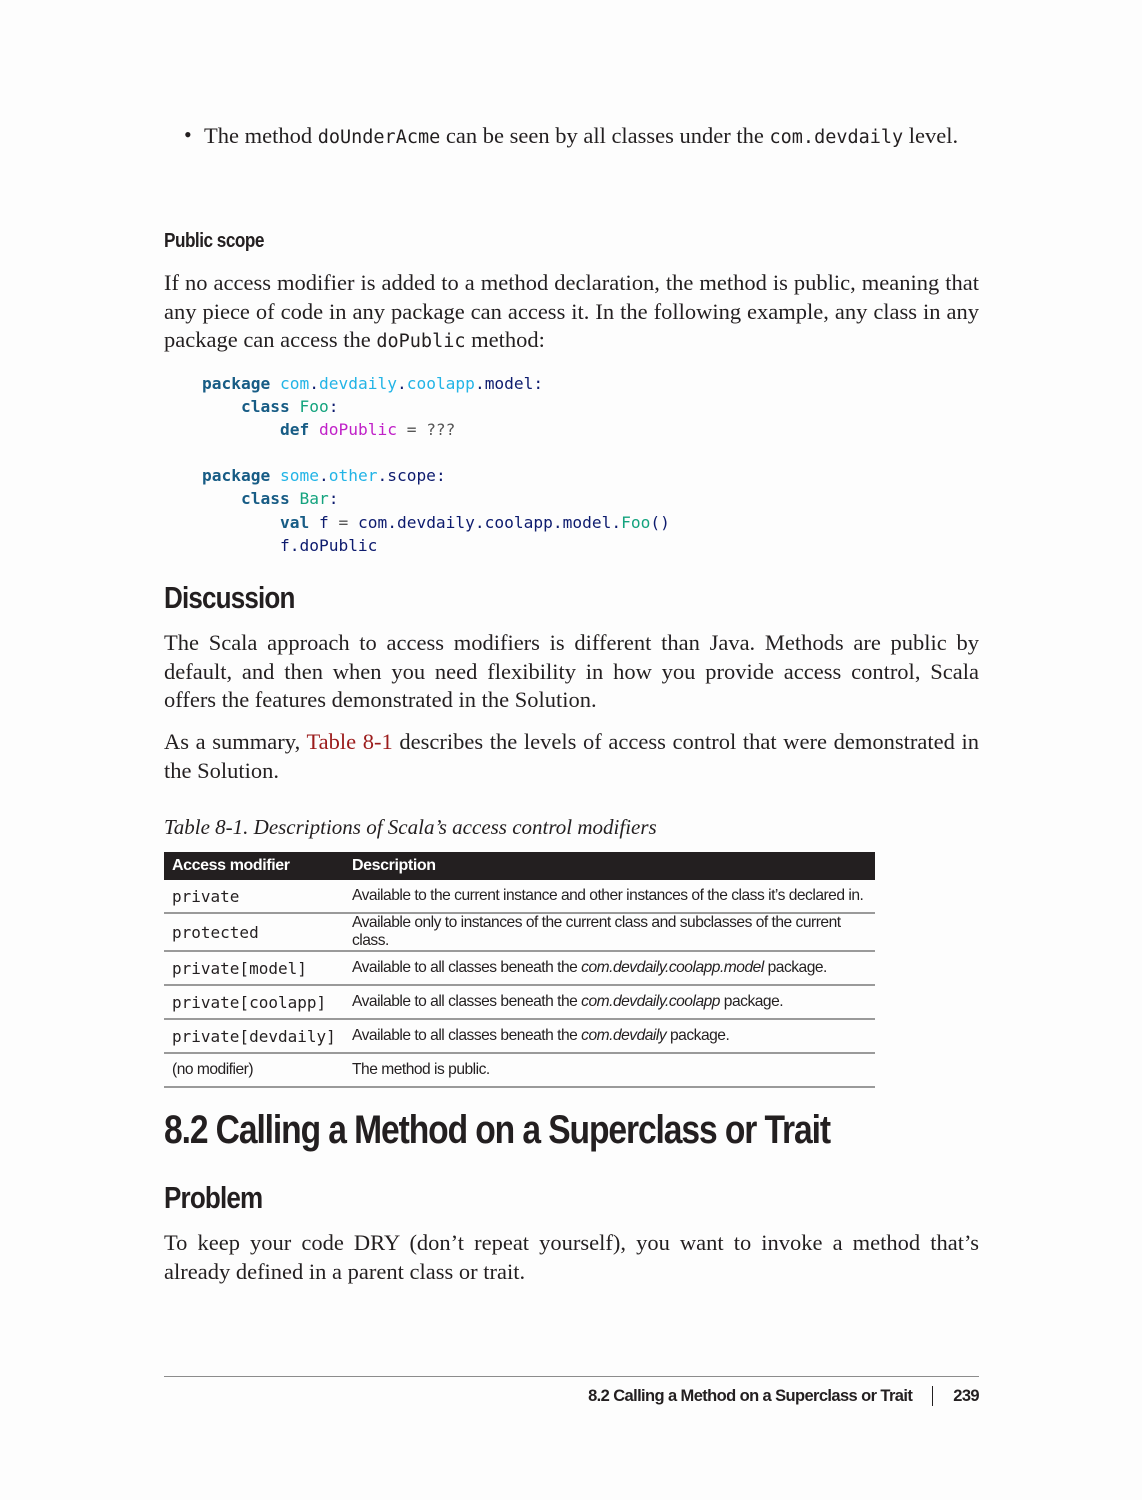 This screenshot has width=1142, height=1500. What do you see at coordinates (474, 522) in the screenshot?
I see `code-line: val f = com.devdaily.coolapp.model.Foo()` at bounding box center [474, 522].